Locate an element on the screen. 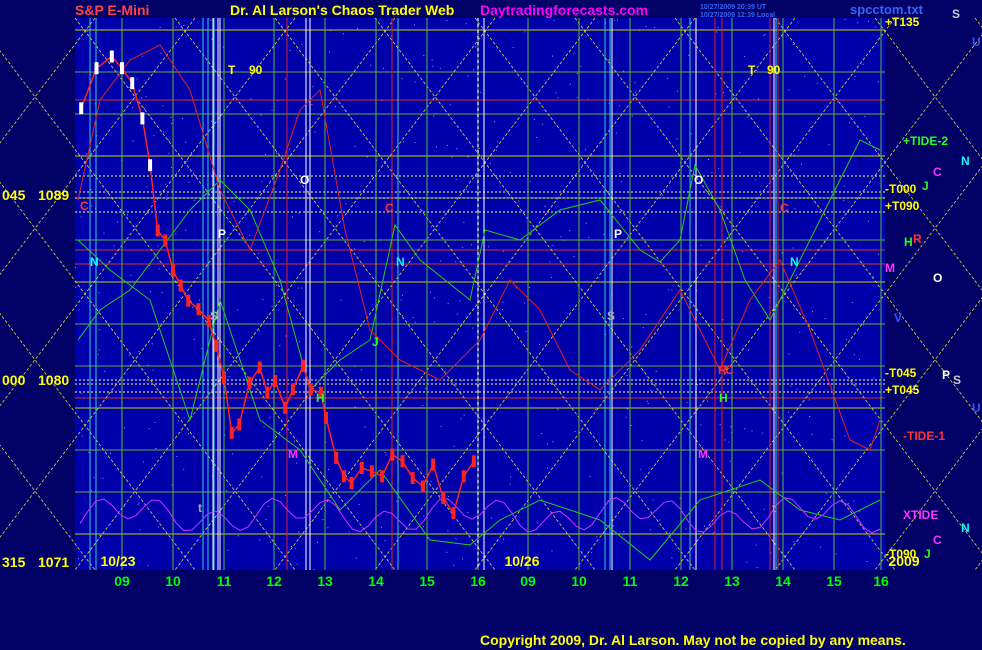  x-hour-label: 12 is located at coordinates (274, 581).